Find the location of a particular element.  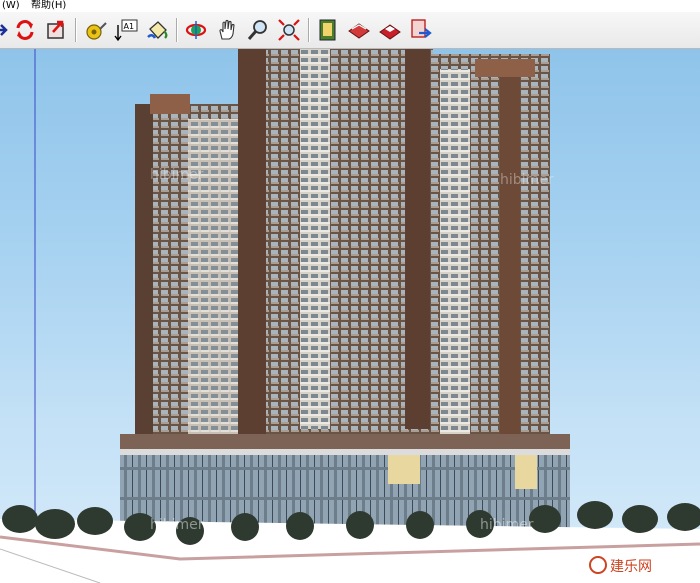

pushpull-icon is located at coordinates (55, 29).